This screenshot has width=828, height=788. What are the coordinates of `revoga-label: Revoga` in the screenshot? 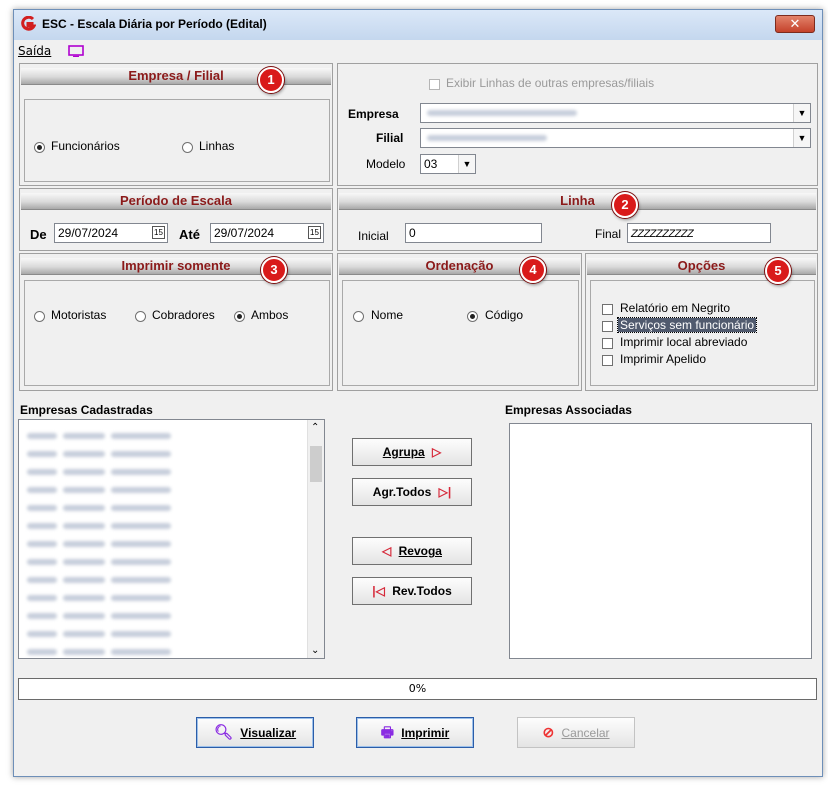 It's located at (420, 551).